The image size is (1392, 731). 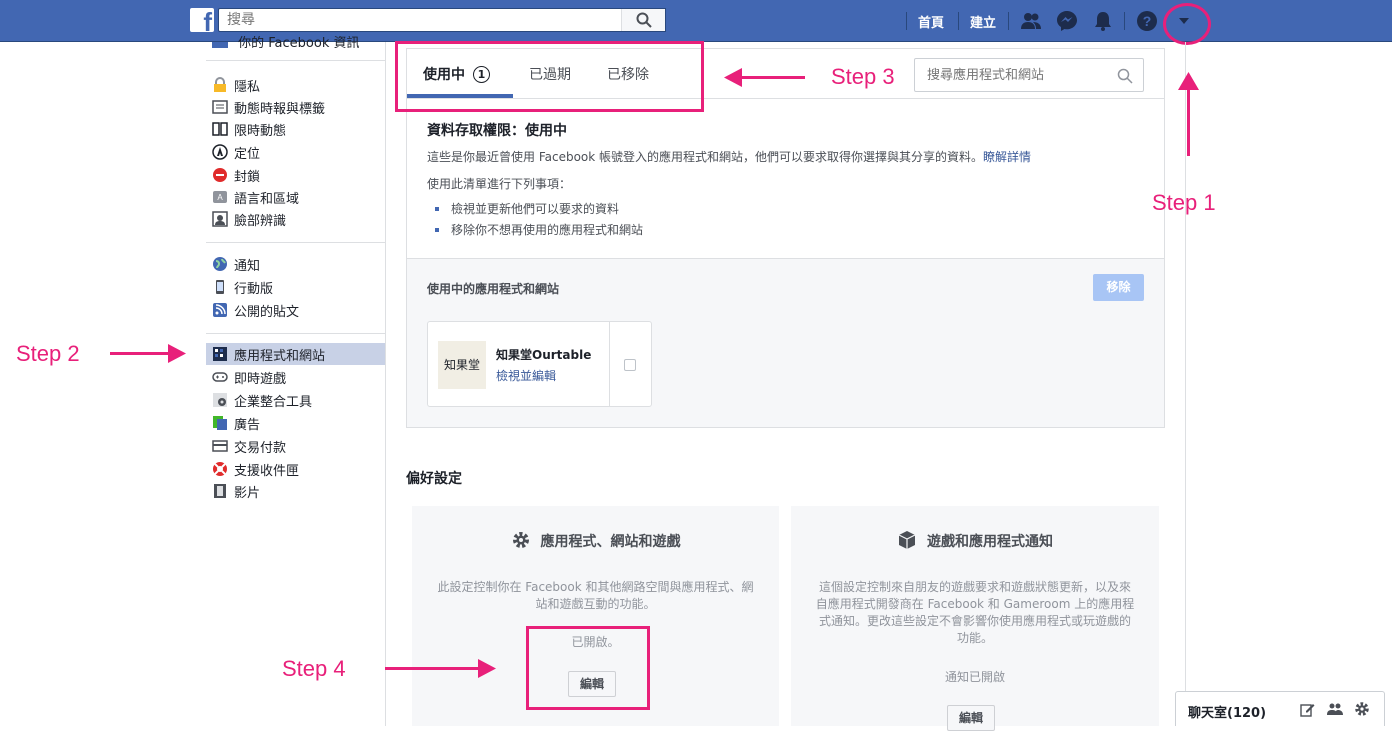 I want to click on nav-create: 建立, so click(x=983, y=21).